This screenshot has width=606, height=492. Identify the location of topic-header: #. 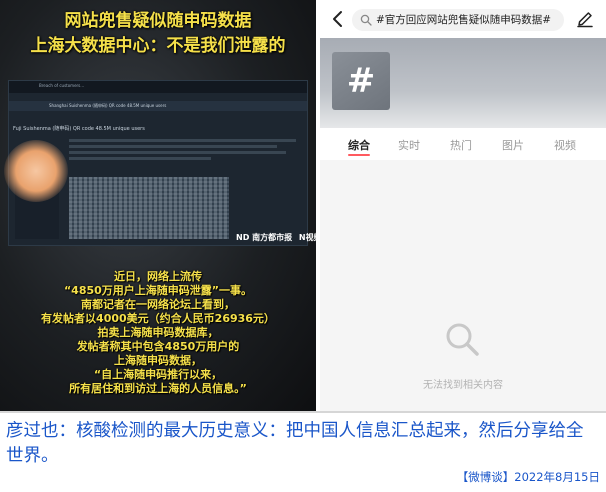
(463, 83).